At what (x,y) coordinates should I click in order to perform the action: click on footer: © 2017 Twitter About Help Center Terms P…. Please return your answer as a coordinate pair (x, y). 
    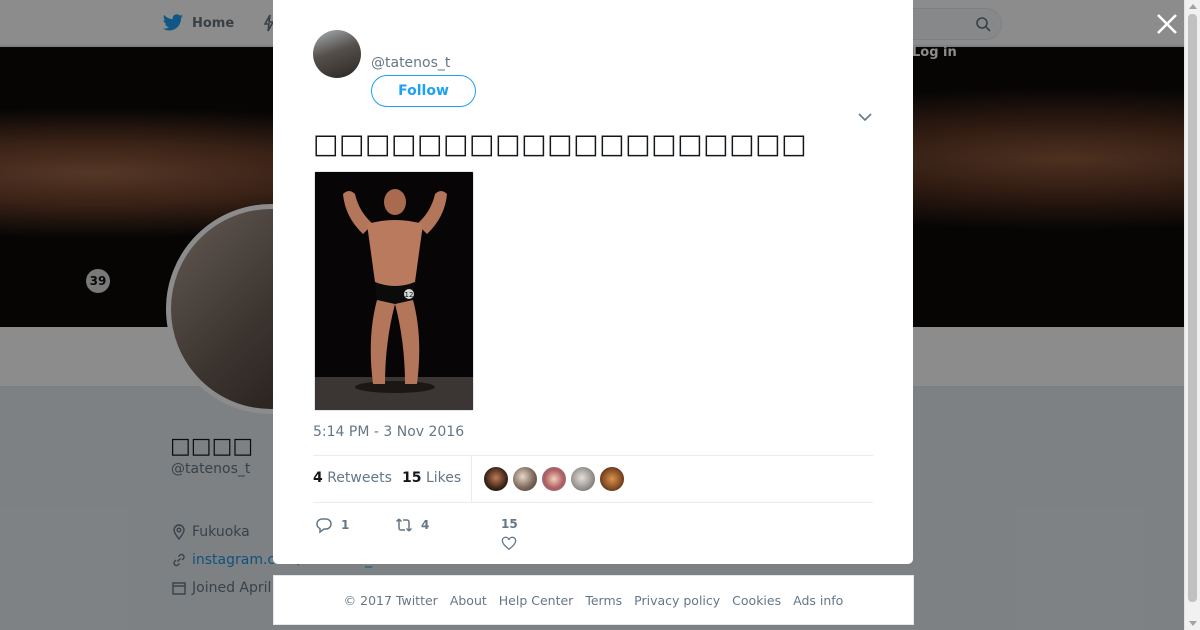
    Looking at the image, I should click on (593, 600).